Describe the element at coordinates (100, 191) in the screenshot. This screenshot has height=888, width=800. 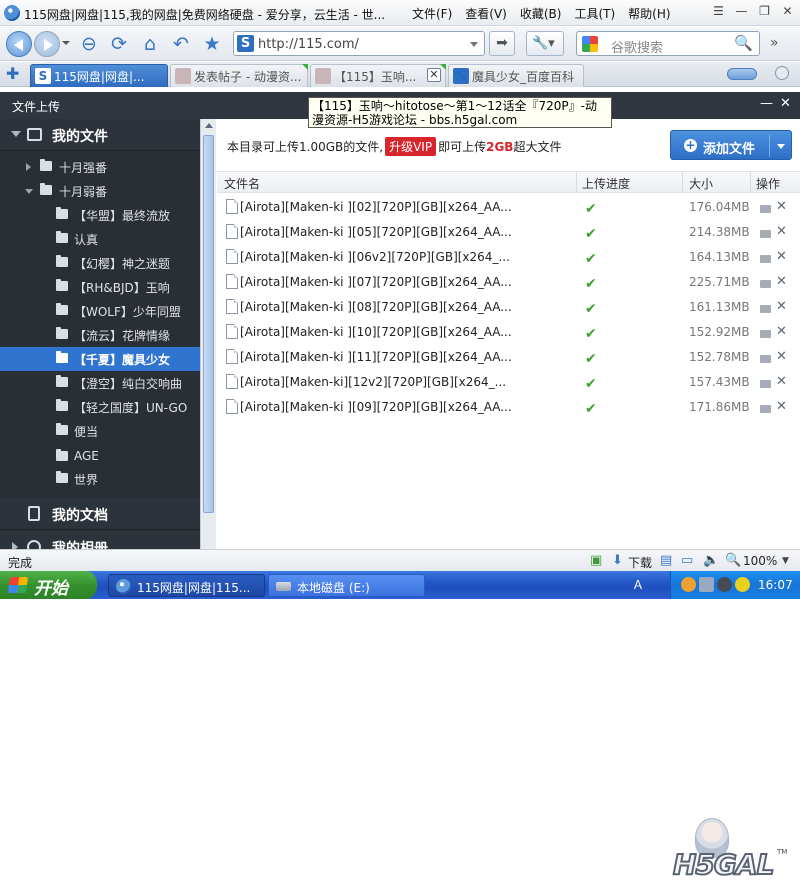
I see `sidebar-item-october-weak: 十月弱番` at that location.